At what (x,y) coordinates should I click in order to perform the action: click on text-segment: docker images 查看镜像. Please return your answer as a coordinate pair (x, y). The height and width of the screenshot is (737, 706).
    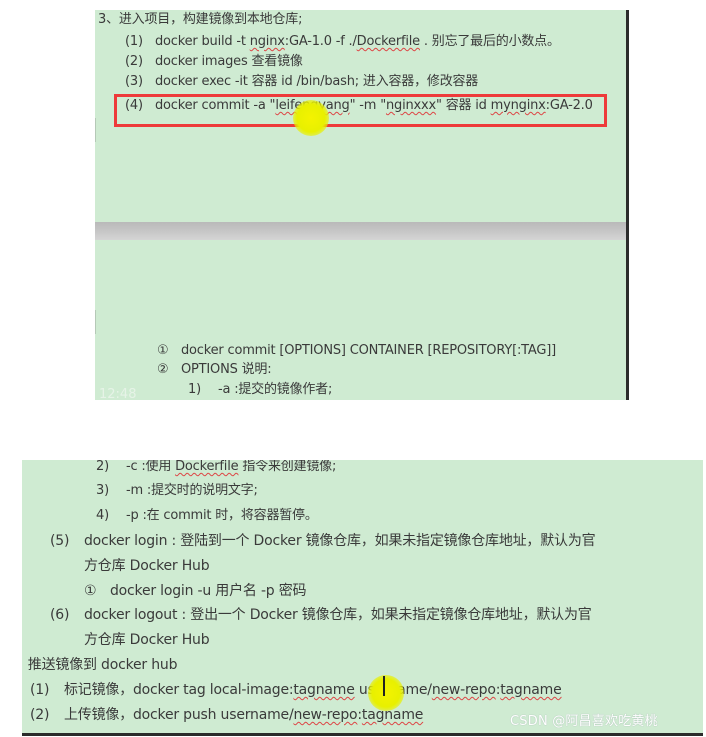
    Looking at the image, I should click on (229, 61).